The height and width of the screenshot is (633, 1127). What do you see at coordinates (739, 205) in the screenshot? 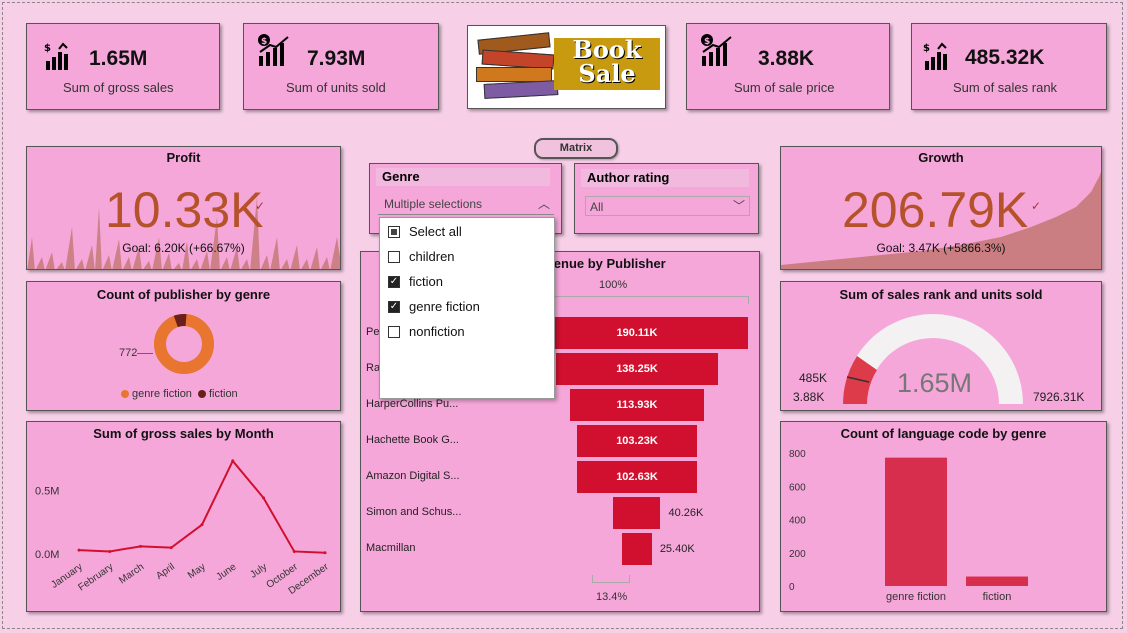
I see `chevron-down-icon: ﹀` at bounding box center [739, 205].